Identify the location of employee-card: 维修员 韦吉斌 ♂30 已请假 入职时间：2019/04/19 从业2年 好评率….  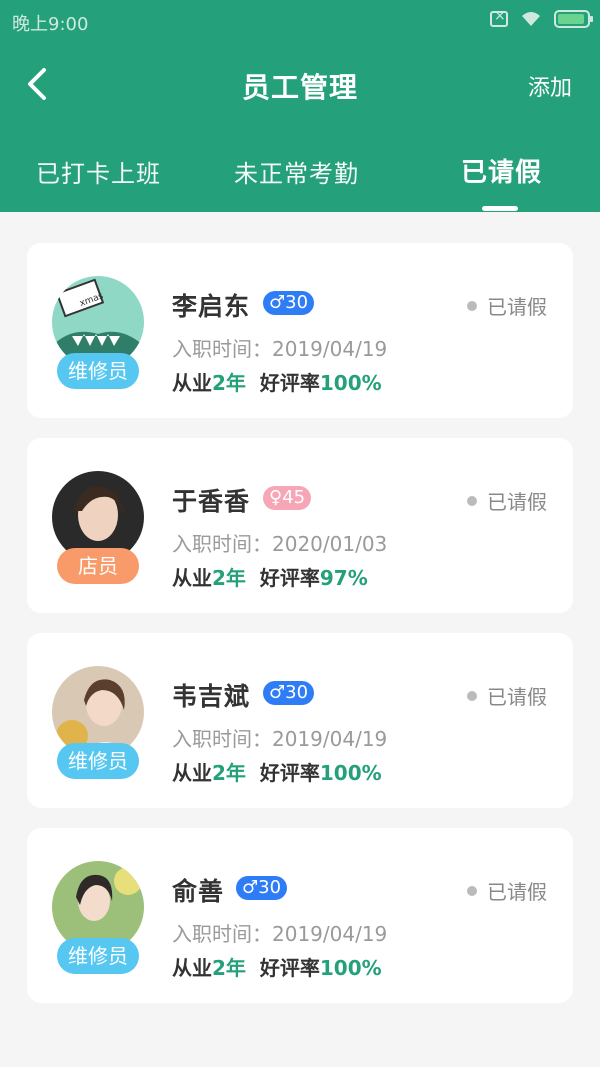
(300, 720).